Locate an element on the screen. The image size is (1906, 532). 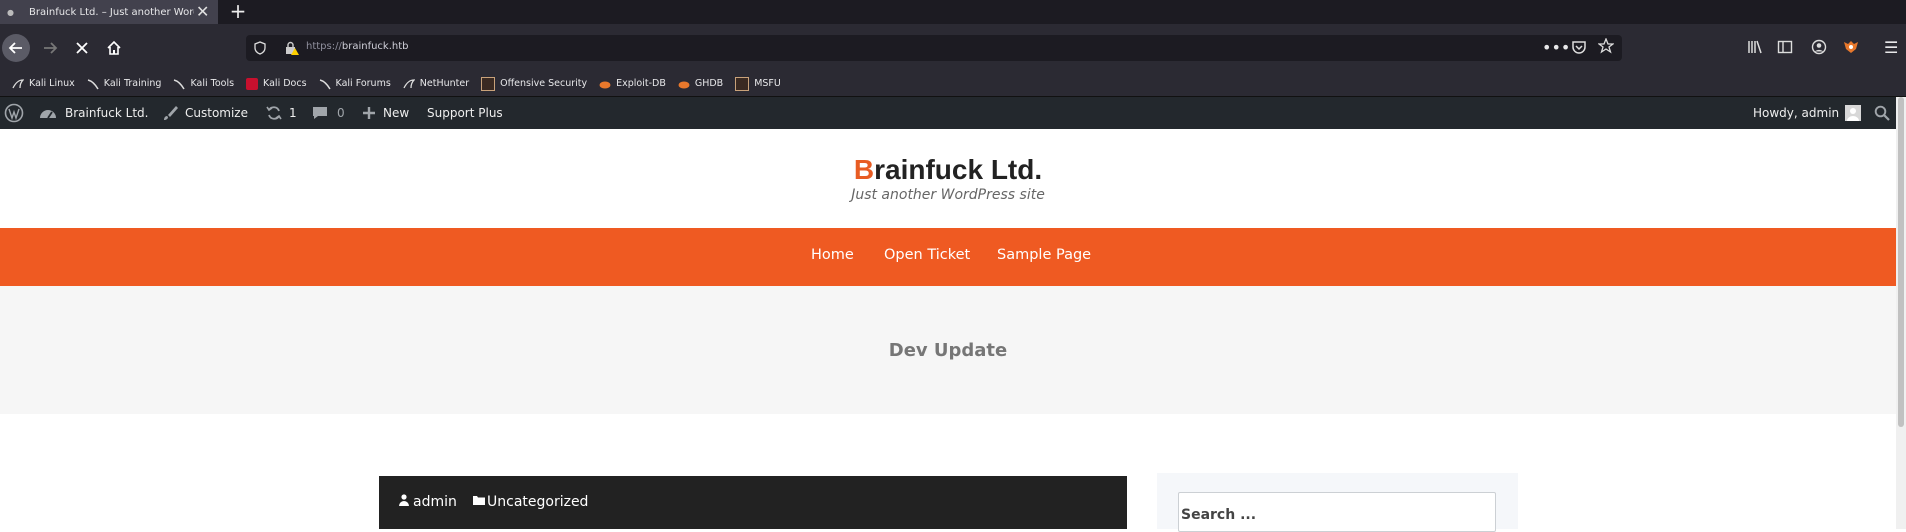
adminbar-new: New is located at coordinates (385, 113).